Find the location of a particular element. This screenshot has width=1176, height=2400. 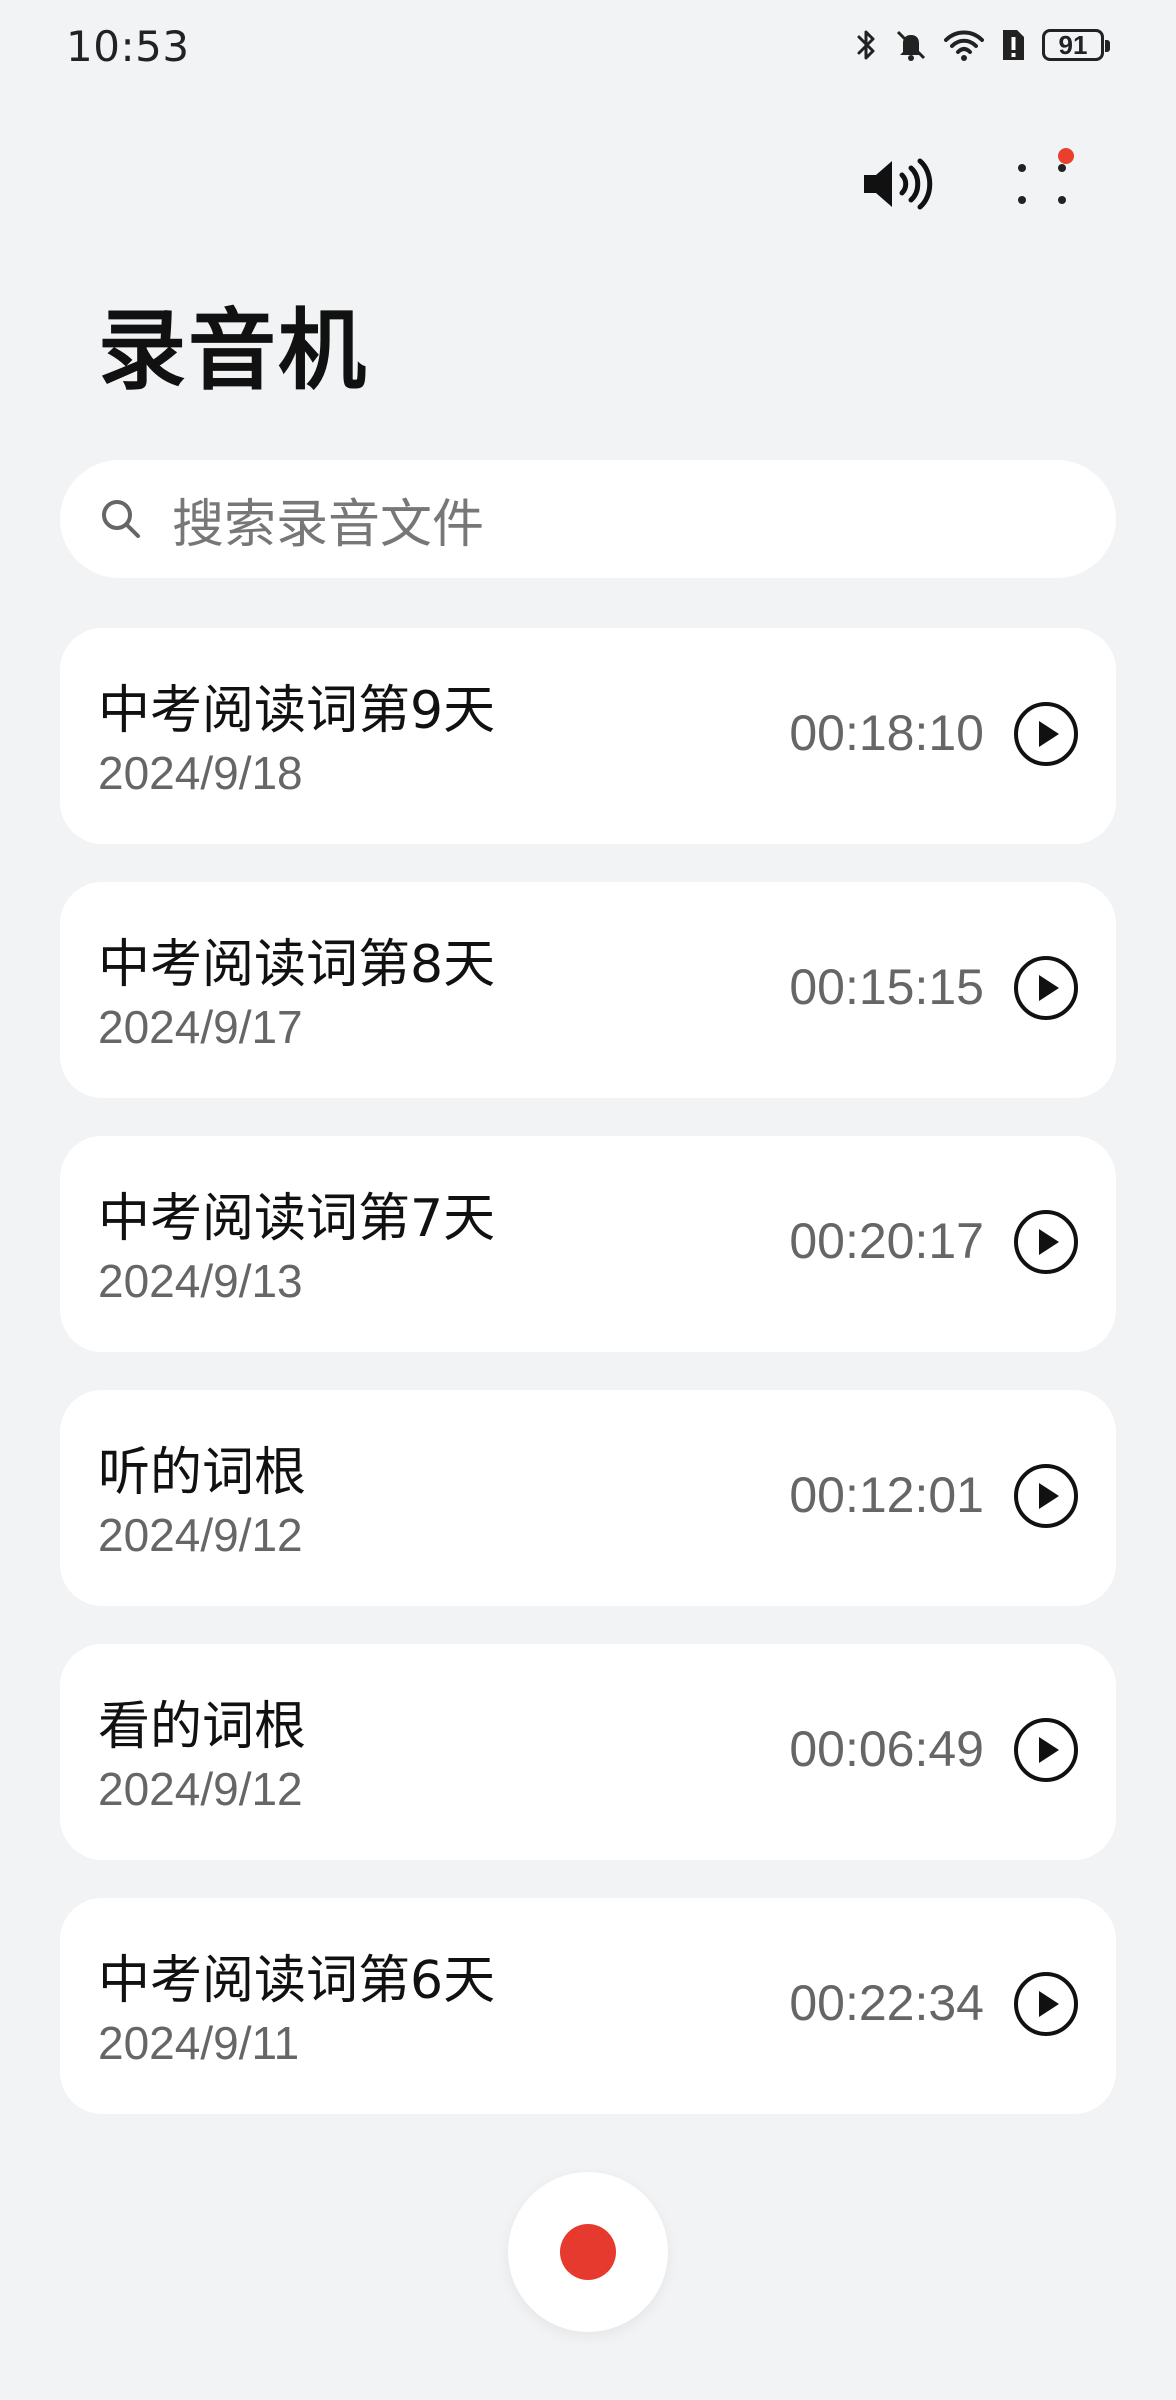

record-button is located at coordinates (588, 2252).